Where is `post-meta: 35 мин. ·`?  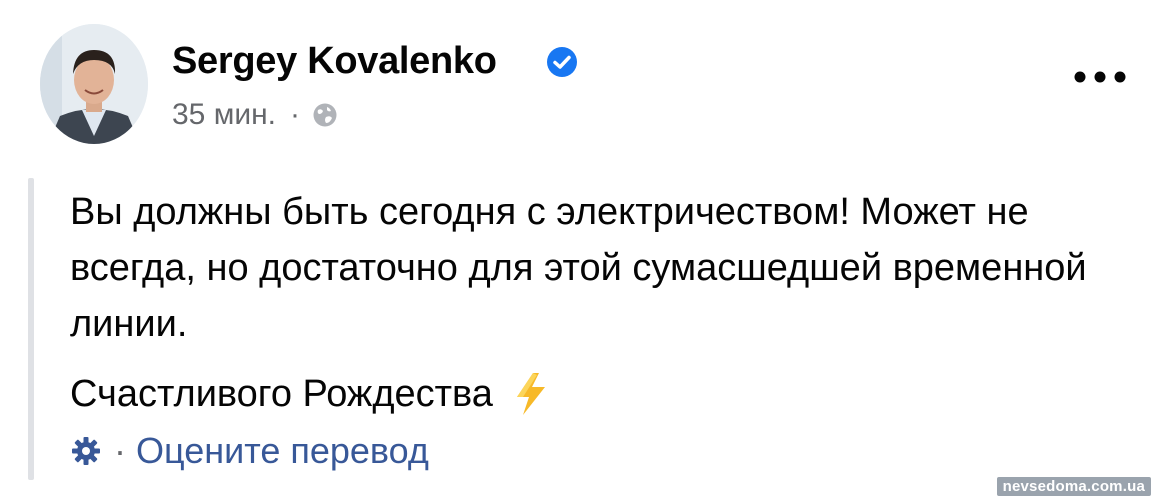
post-meta: 35 мин. · is located at coordinates (255, 115).